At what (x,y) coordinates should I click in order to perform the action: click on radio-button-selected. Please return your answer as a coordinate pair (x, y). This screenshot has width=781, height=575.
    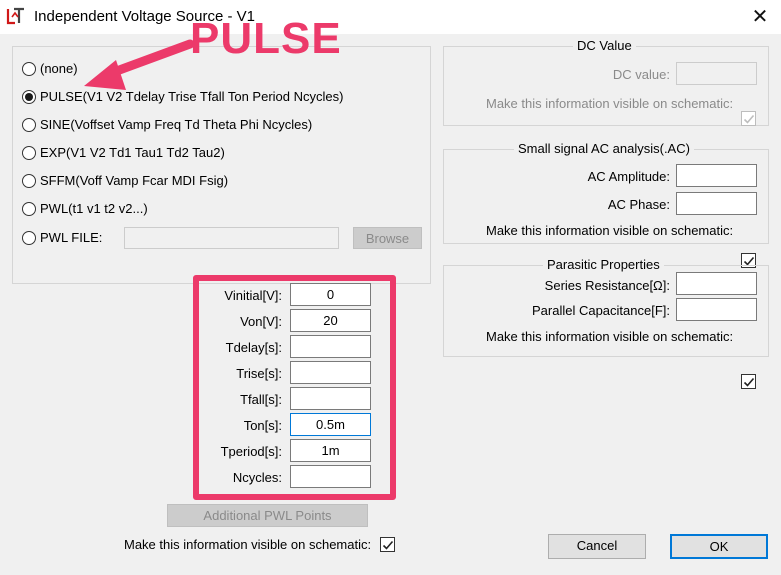
    Looking at the image, I should click on (29, 96).